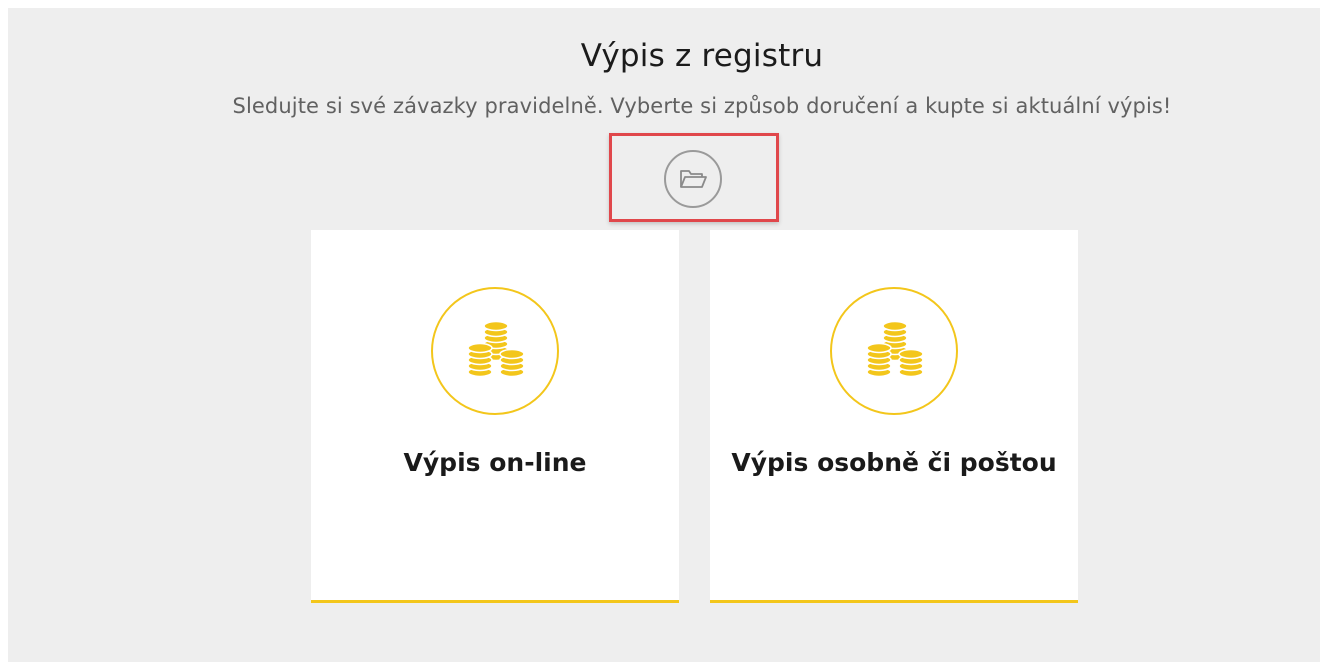 The height and width of the screenshot is (662, 1322). What do you see at coordinates (495, 462) in the screenshot?
I see `option-label: Výpis on-line` at bounding box center [495, 462].